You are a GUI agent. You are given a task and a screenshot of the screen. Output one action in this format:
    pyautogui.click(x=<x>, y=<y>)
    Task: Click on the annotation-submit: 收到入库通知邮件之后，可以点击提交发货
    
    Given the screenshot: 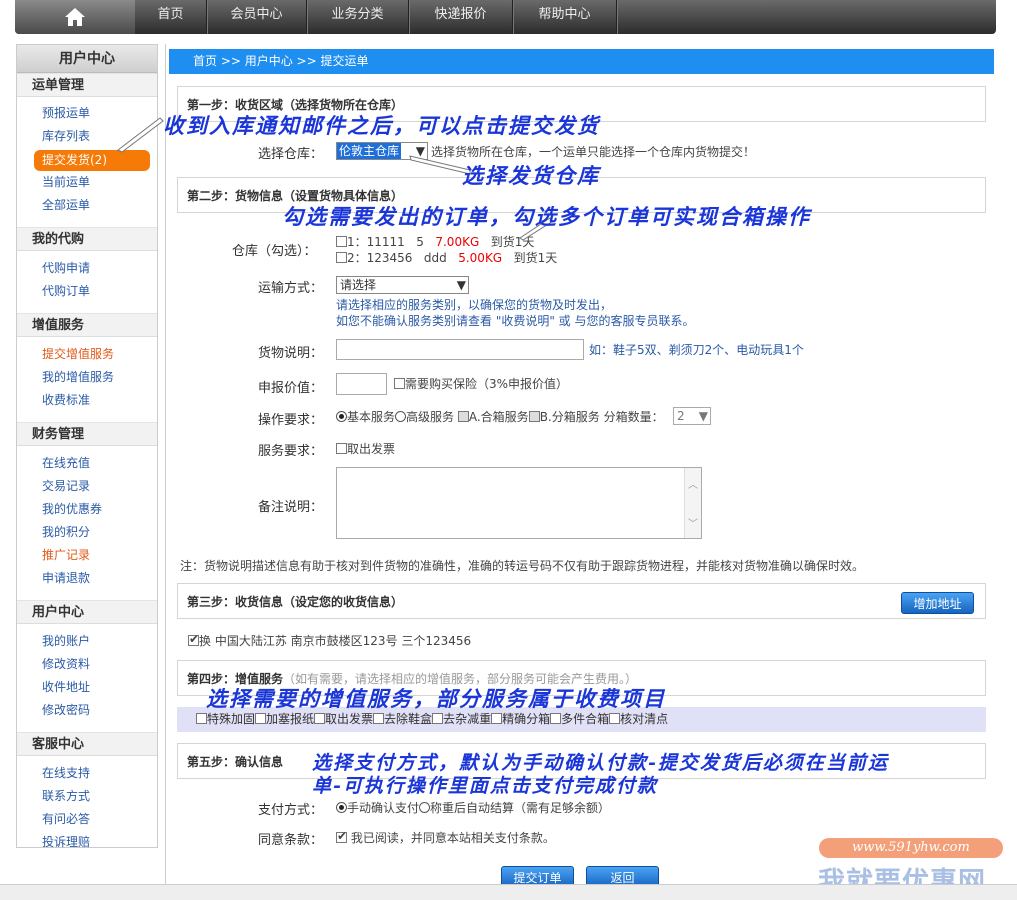 What is the action you would take?
    pyautogui.click(x=381, y=125)
    